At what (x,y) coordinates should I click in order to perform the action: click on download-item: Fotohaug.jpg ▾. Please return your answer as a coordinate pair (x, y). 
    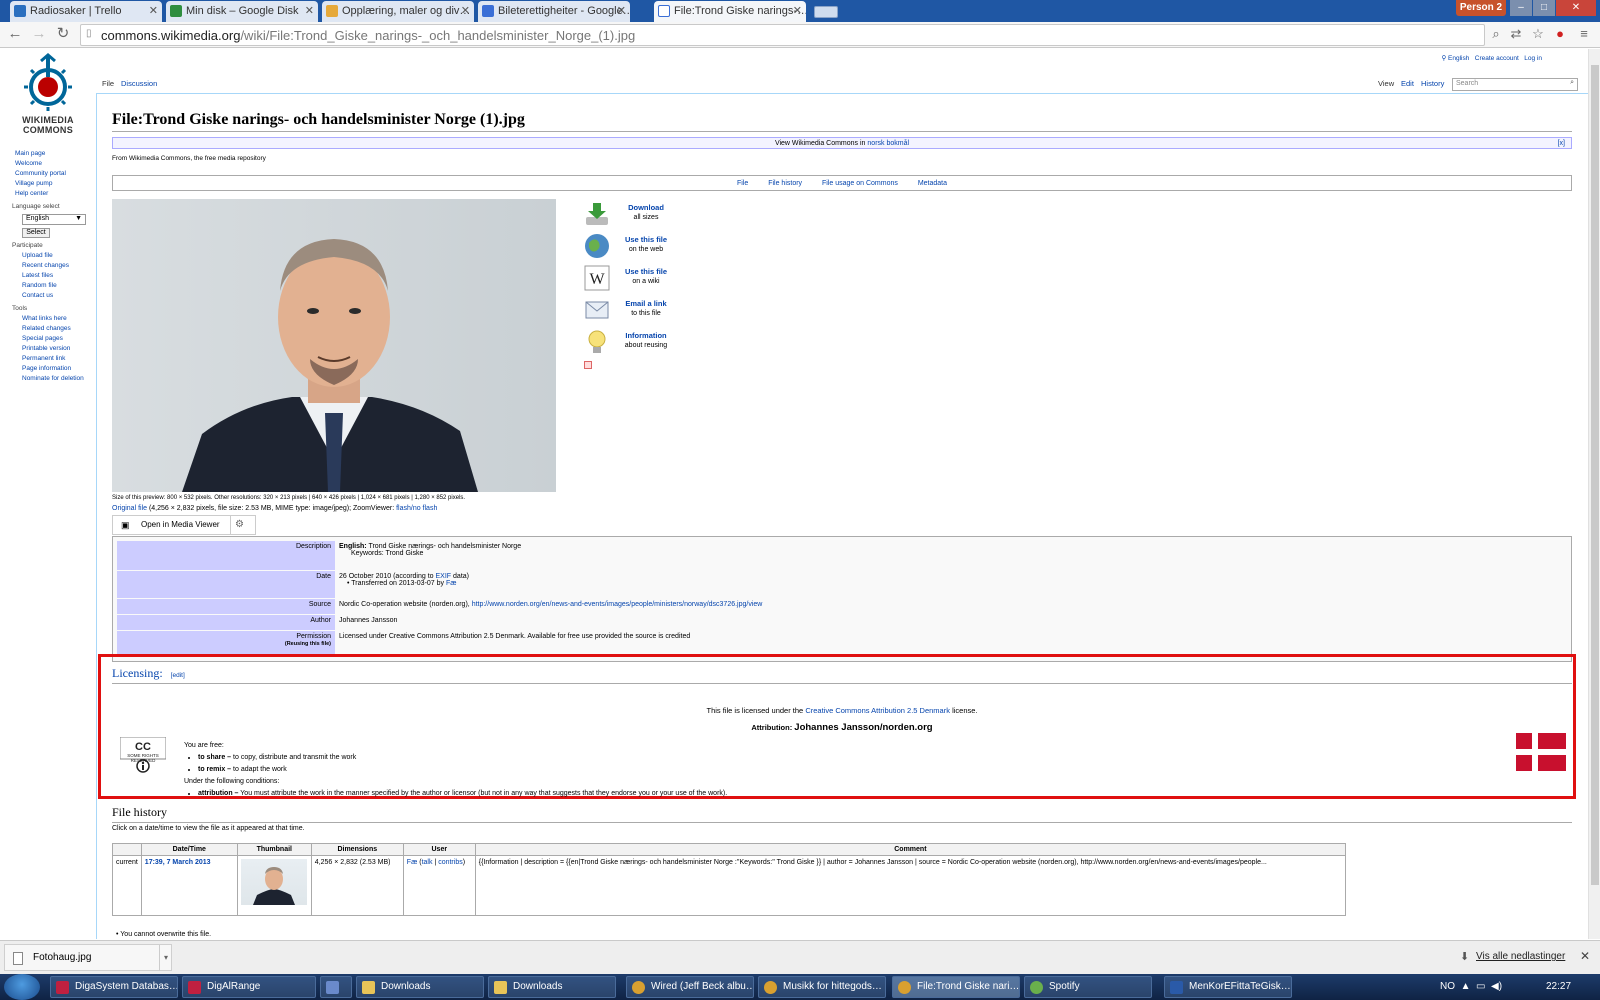
    Looking at the image, I should click on (88, 957).